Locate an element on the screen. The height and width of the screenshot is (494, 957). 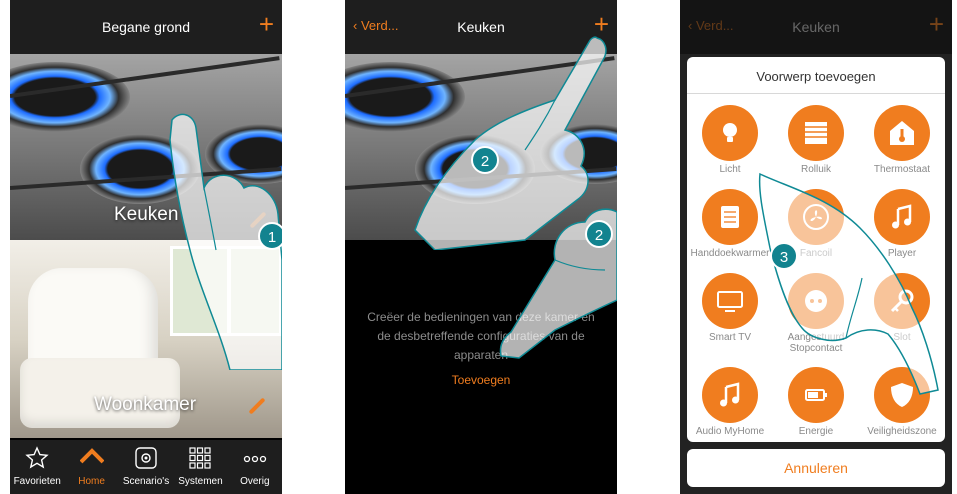
home-icon is located at coordinates (91, 456).